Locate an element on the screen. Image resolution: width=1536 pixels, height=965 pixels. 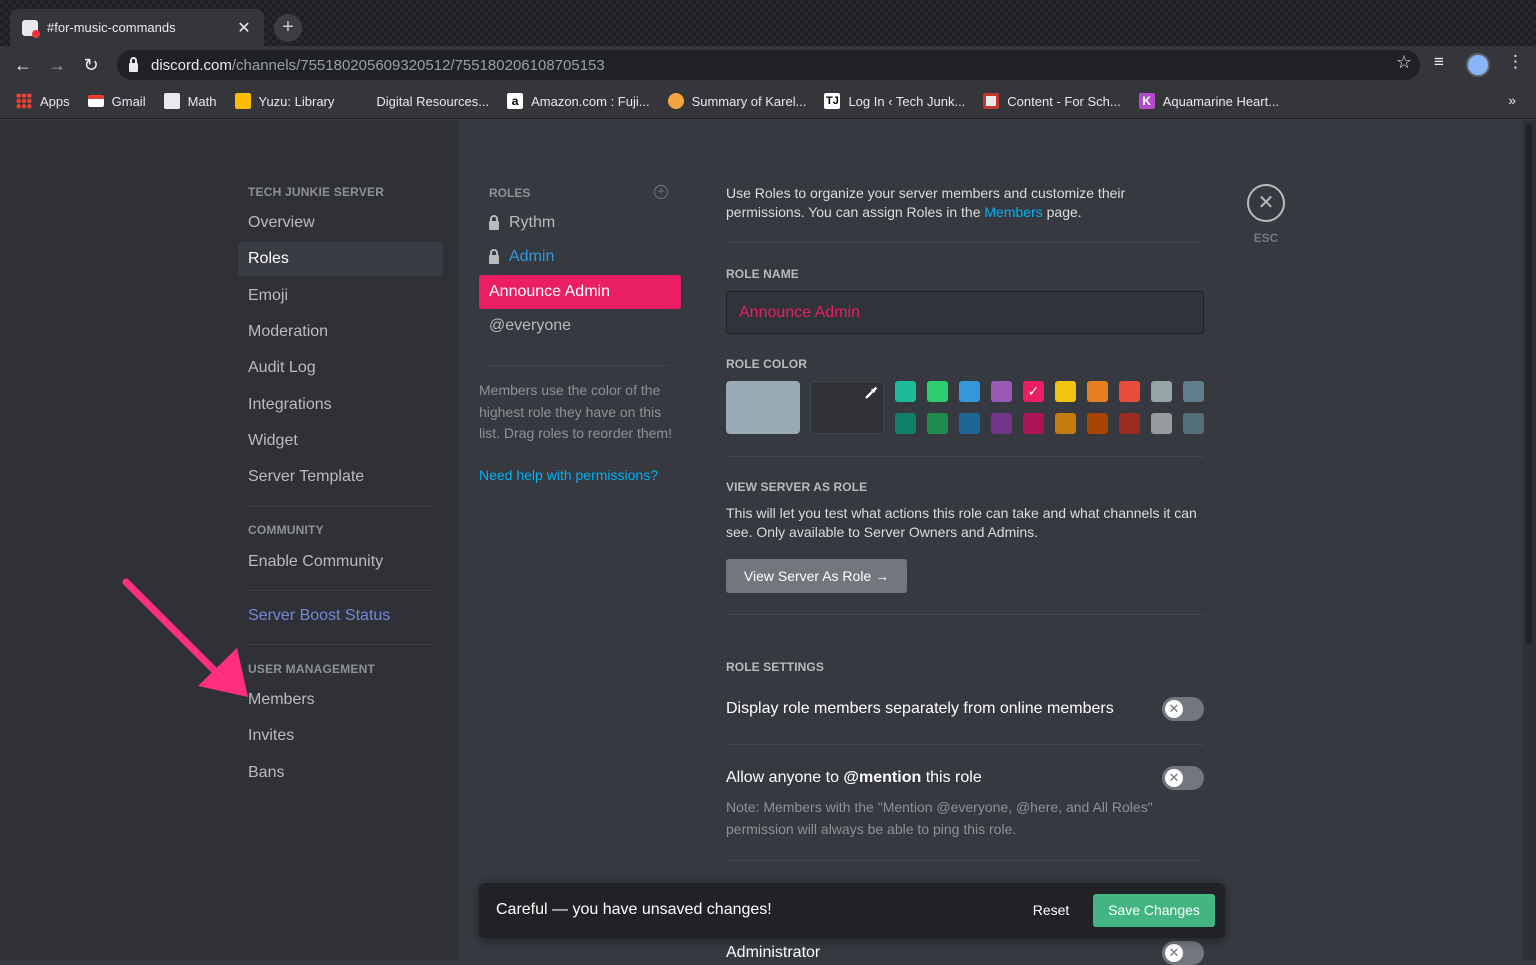
apps-grid-icon is located at coordinates (24, 101).